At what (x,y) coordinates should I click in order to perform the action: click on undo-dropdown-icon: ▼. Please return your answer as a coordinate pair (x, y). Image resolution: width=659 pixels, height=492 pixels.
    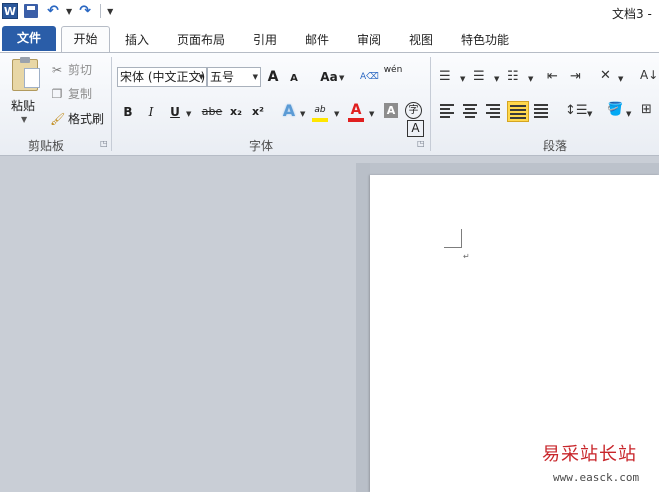
    Looking at the image, I should click on (69, 11).